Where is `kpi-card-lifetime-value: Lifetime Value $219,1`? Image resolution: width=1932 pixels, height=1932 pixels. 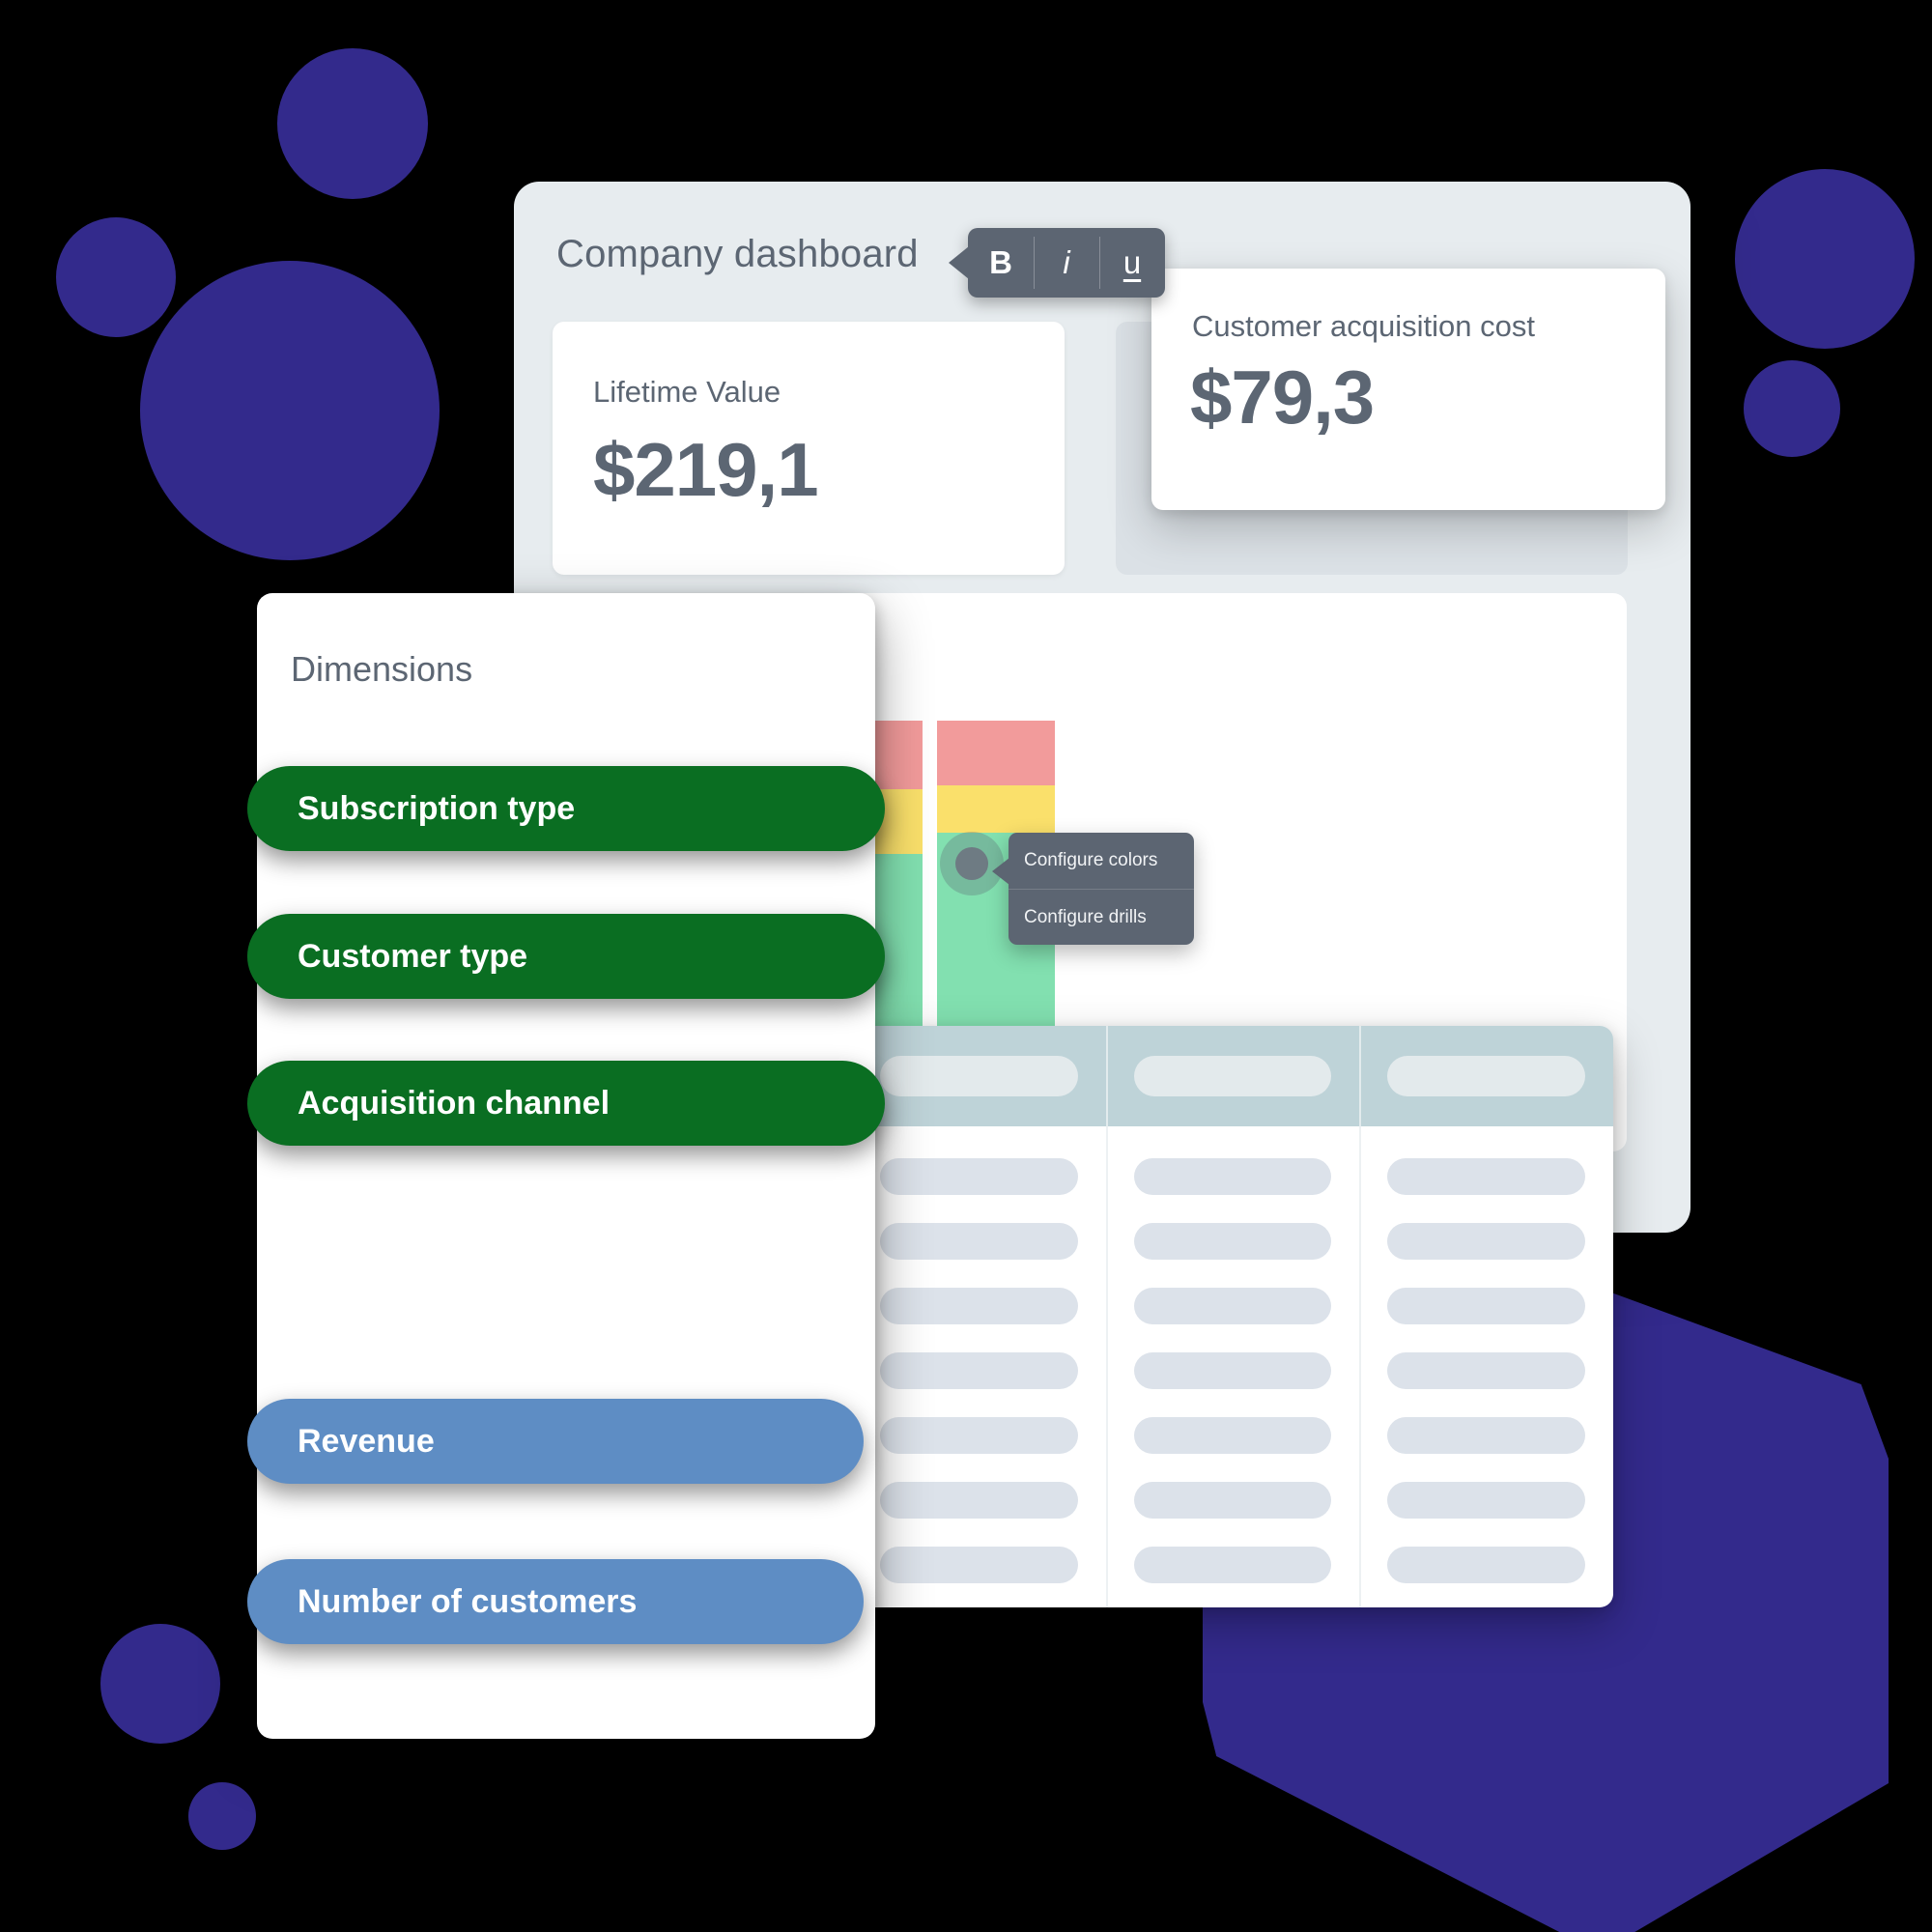 kpi-card-lifetime-value: Lifetime Value $219,1 is located at coordinates (809, 448).